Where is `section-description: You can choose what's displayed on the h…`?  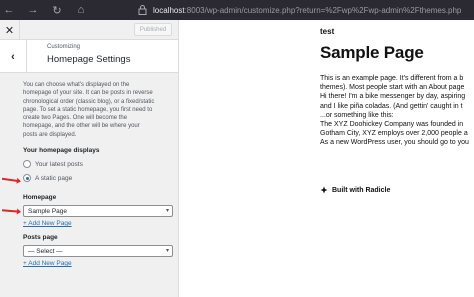 section-description: You can choose what's displayed on the h… is located at coordinates (89, 110).